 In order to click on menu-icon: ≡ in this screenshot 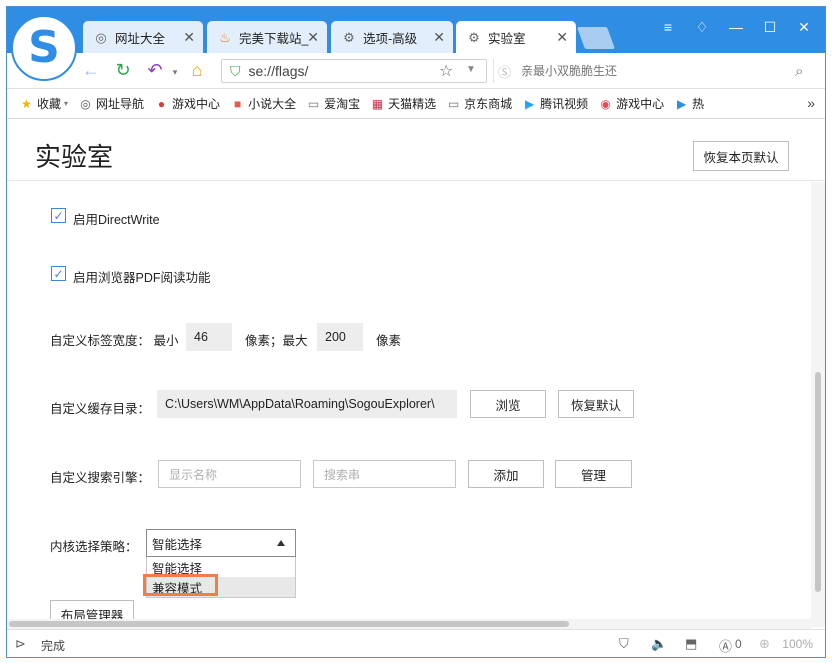, I will do `click(668, 27)`.